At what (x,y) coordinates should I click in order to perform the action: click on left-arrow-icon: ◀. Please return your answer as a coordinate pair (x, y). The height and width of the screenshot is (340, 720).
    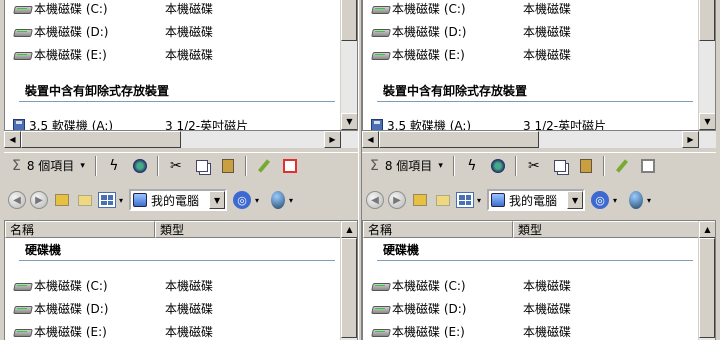
    Looking at the image, I should click on (12, 139).